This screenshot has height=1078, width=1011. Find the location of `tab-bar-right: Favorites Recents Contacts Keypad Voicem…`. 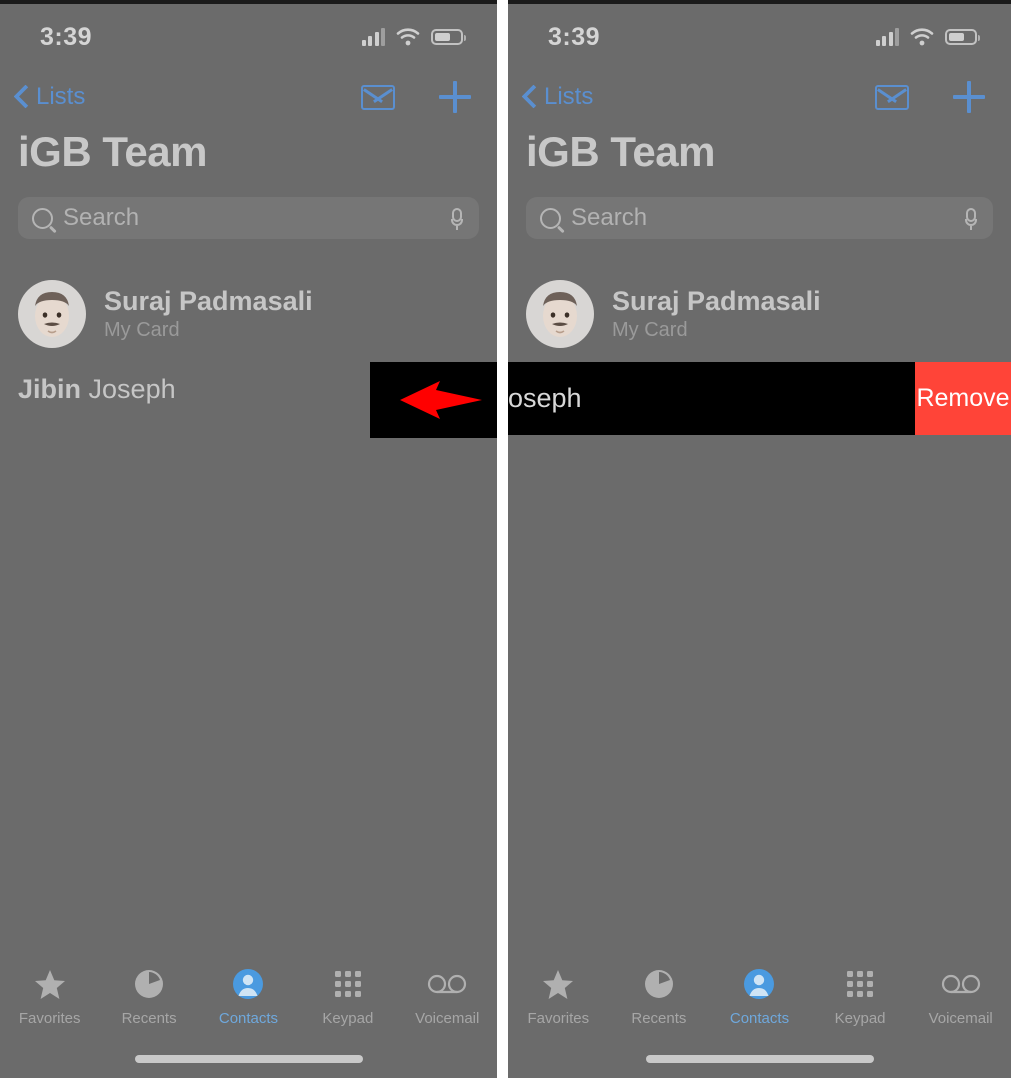

tab-bar-right: Favorites Recents Contacts Keypad Voicem… is located at coordinates (759, 999).